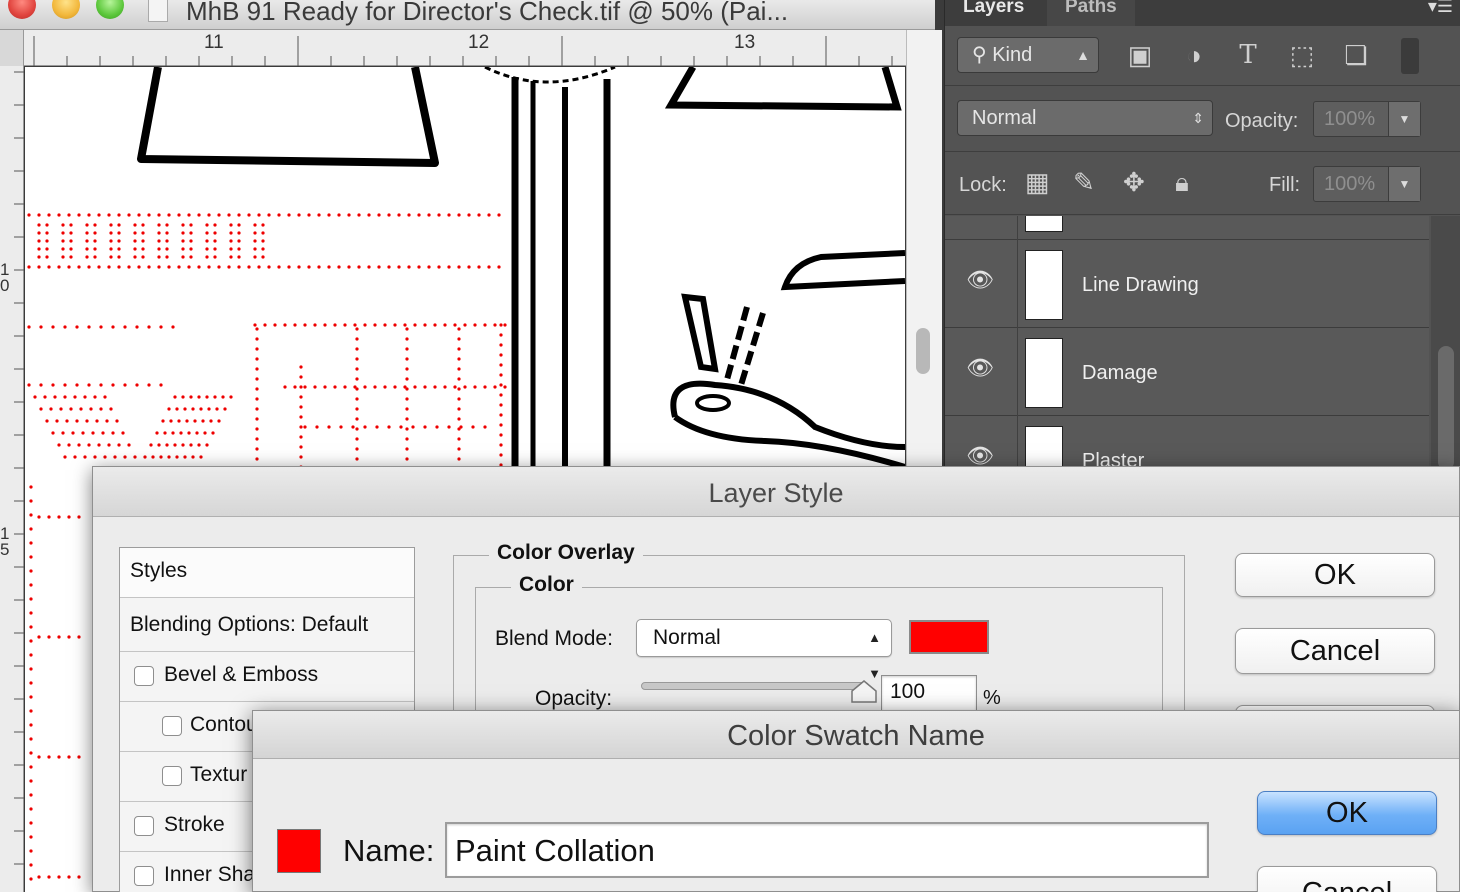 Image resolution: width=1460 pixels, height=892 pixels. I want to click on lock-transparency-icon: ▦, so click(1037, 182).